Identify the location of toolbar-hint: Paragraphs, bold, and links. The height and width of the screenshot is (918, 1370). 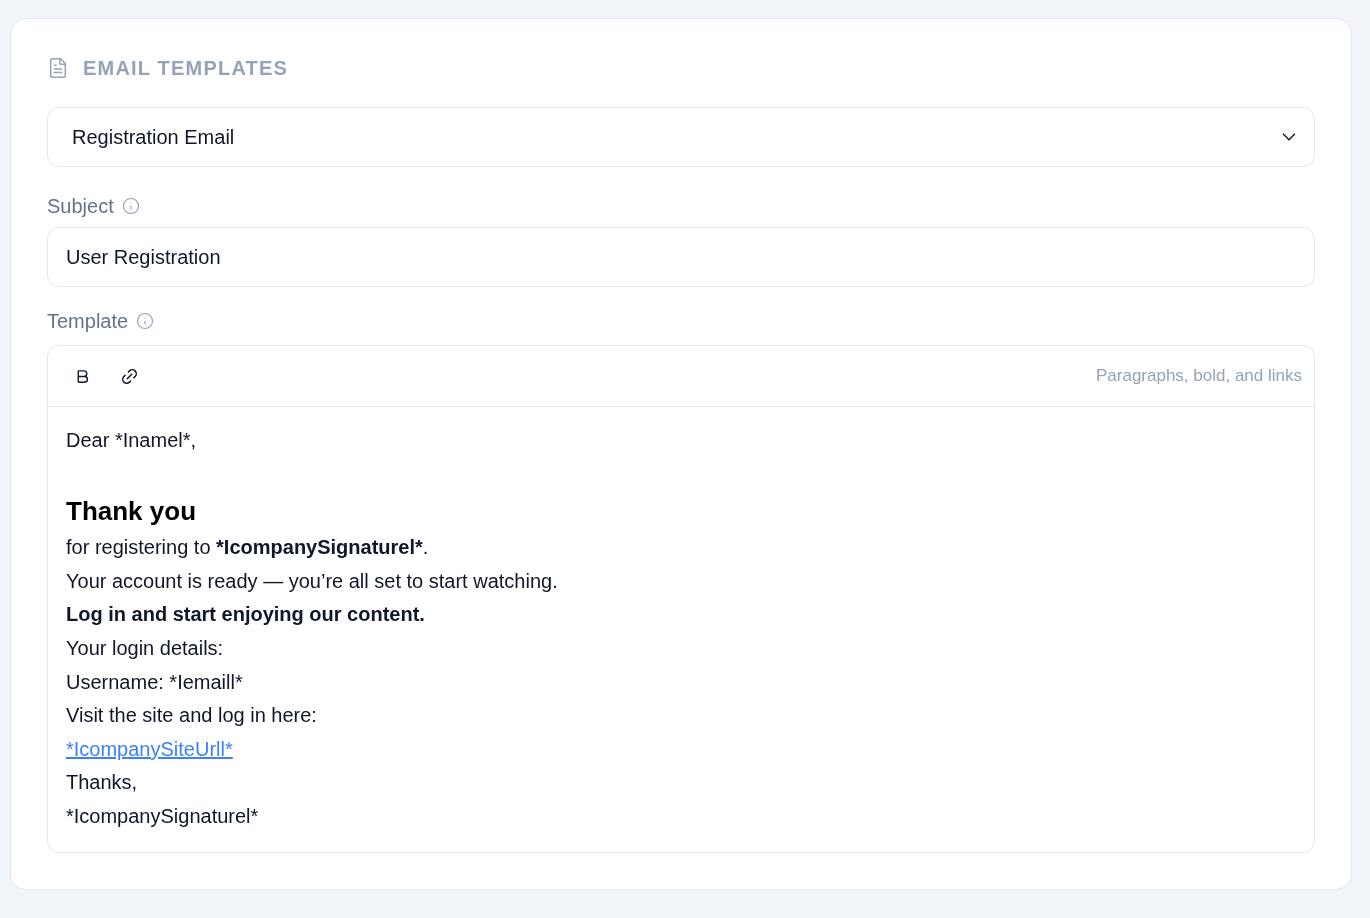
(1198, 376).